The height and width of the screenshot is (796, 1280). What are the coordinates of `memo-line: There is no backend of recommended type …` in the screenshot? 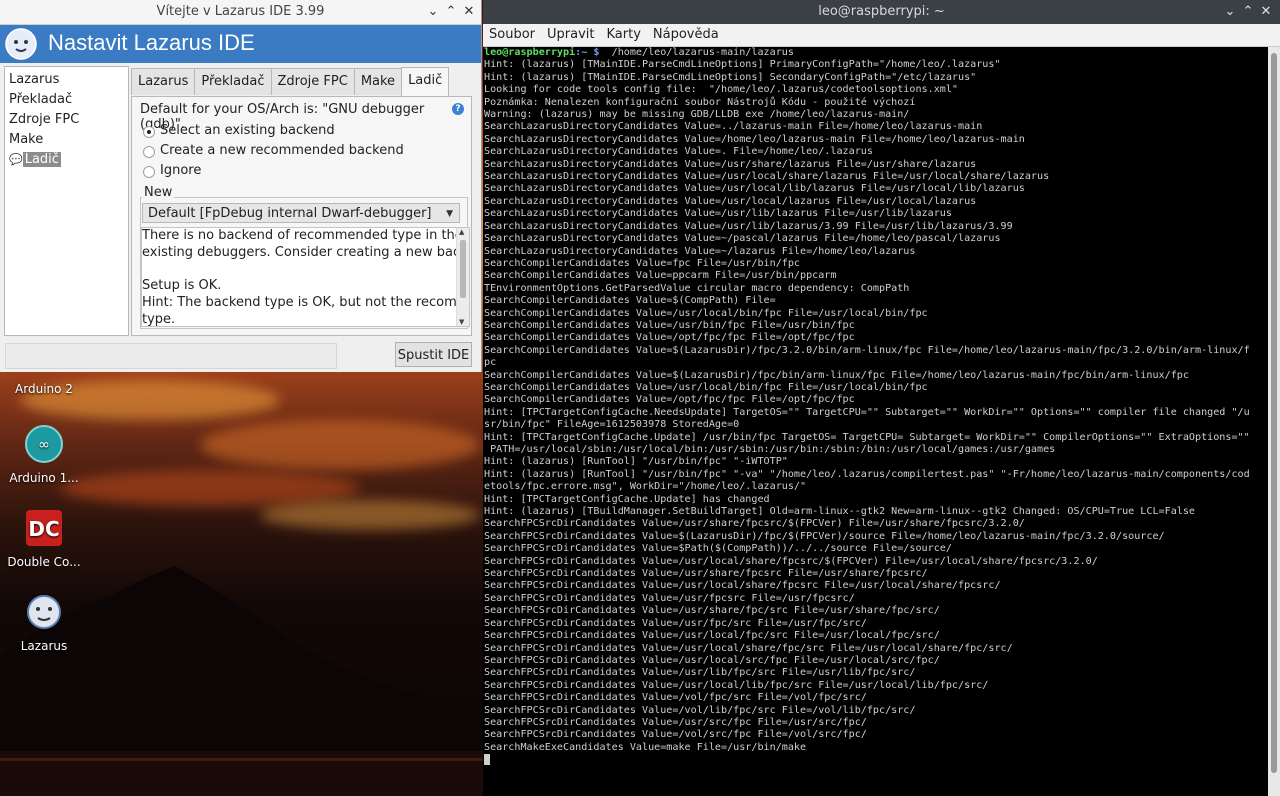 It's located at (306, 235).